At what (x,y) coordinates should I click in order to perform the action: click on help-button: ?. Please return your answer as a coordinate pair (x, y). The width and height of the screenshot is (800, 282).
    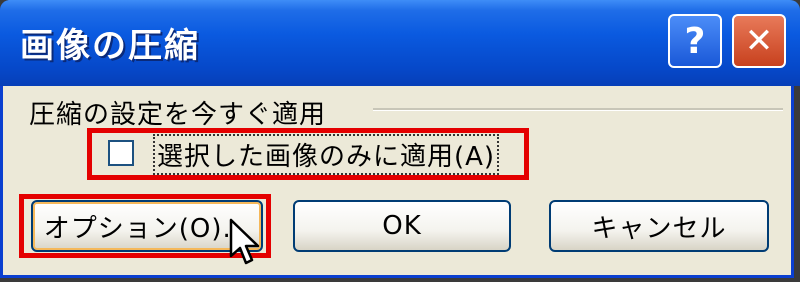
    Looking at the image, I should click on (695, 41).